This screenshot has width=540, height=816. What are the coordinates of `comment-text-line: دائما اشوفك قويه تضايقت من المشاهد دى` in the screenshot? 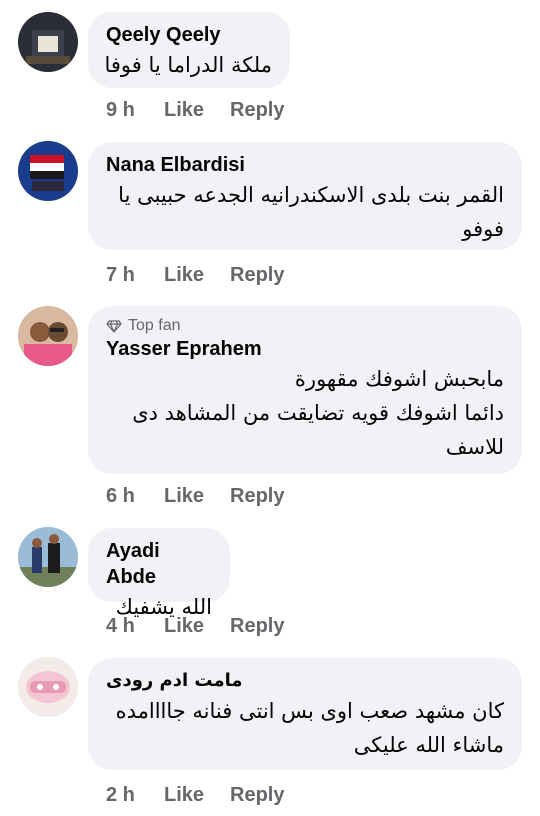 It's located at (318, 413).